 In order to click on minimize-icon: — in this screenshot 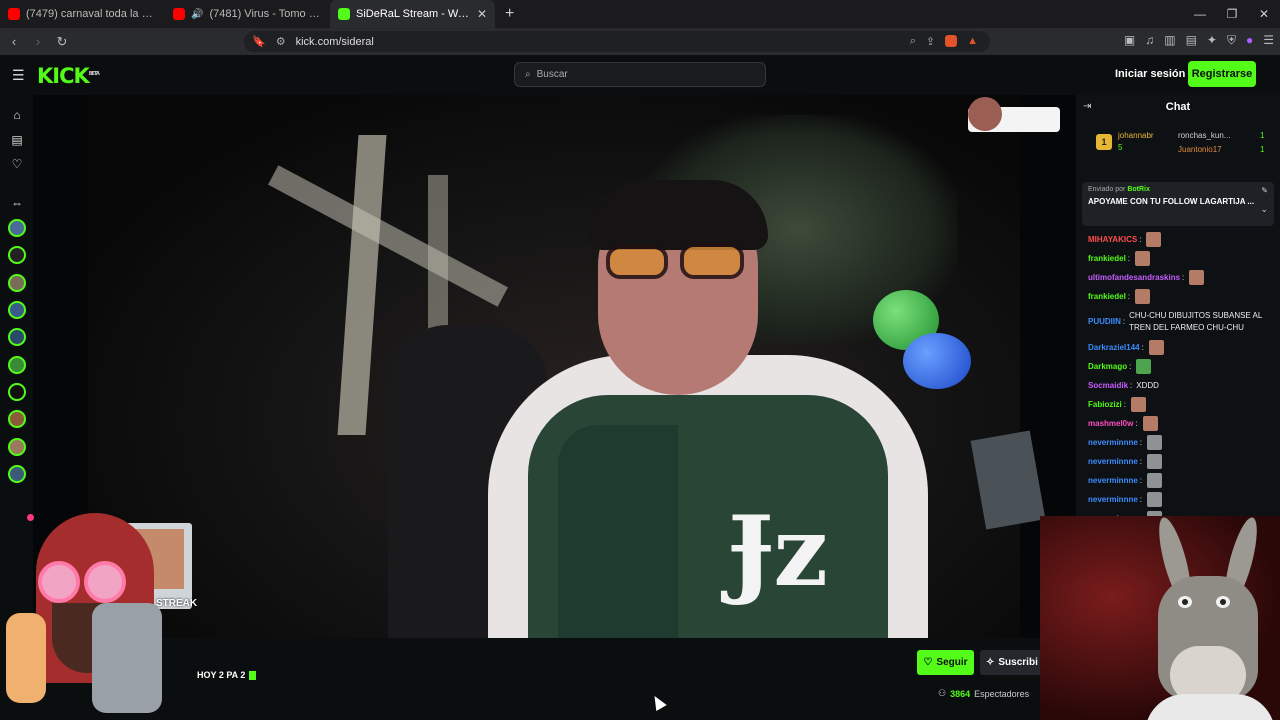, I will do `click(1200, 14)`.